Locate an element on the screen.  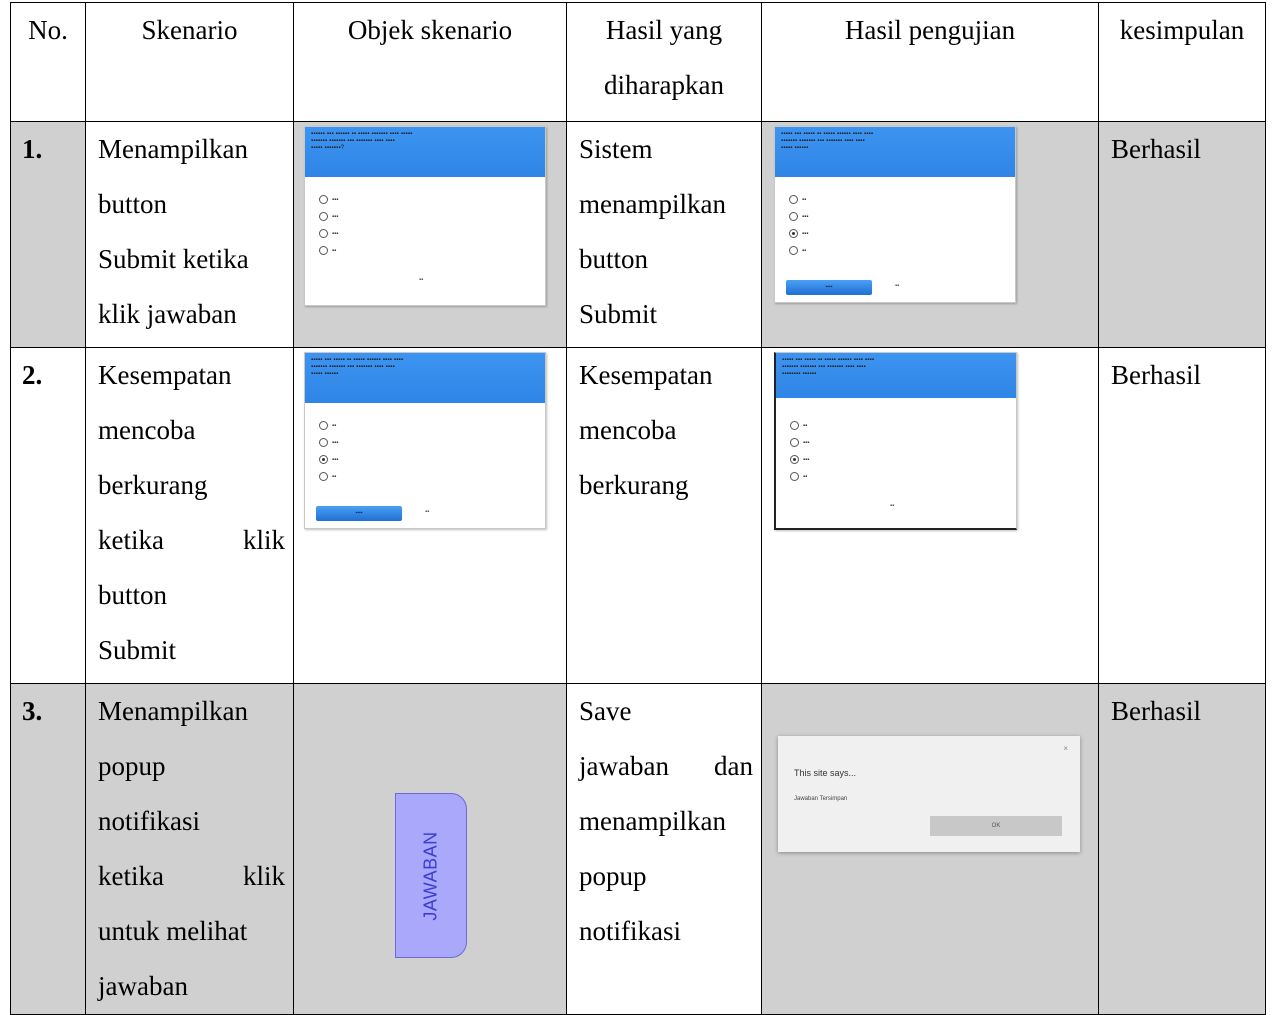
header-harapan-line1: Hasil yang is located at coordinates (664, 30).